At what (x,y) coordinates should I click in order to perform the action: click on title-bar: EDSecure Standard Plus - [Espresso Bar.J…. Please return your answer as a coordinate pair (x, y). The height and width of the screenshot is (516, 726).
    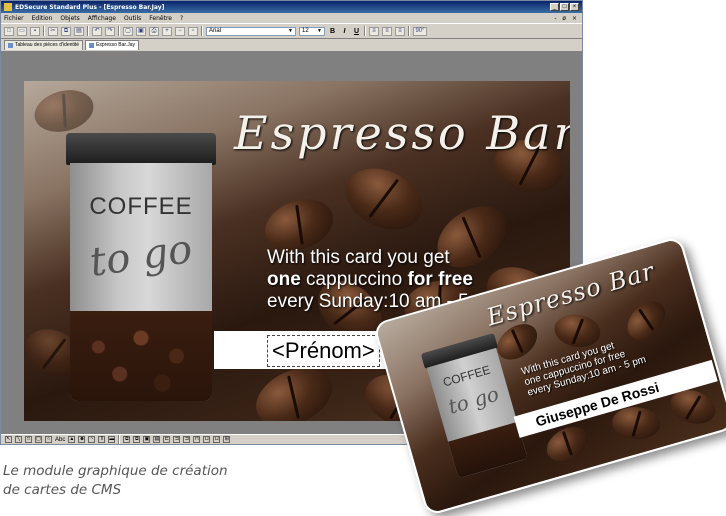
    Looking at the image, I should click on (291, 7).